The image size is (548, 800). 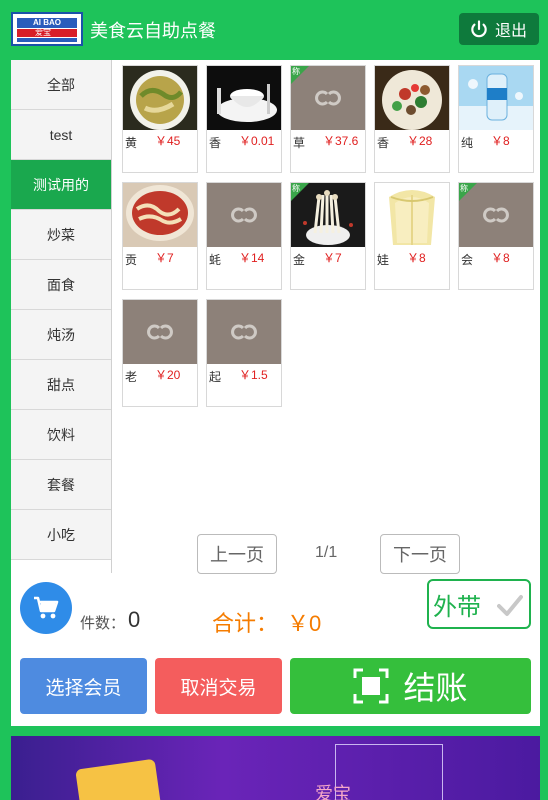 I want to click on product-card: 蚝 ￥14, so click(x=244, y=236).